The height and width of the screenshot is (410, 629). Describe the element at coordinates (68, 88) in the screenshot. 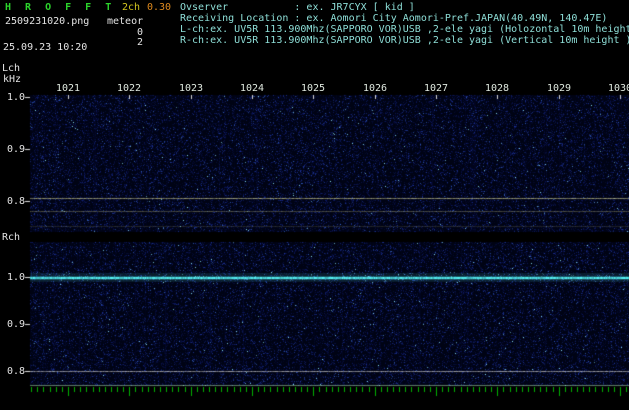

I see `time-label: 1021` at that location.